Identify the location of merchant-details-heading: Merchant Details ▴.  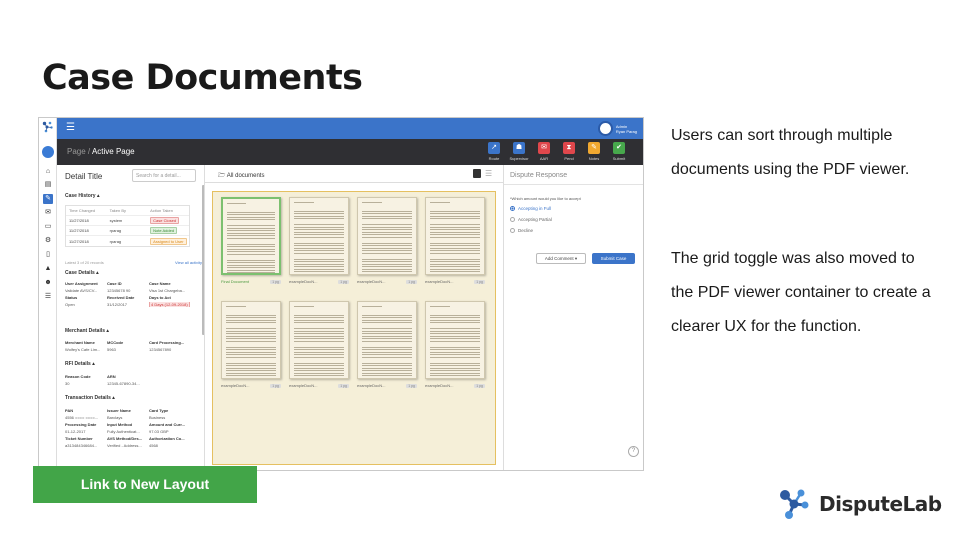
(87, 331).